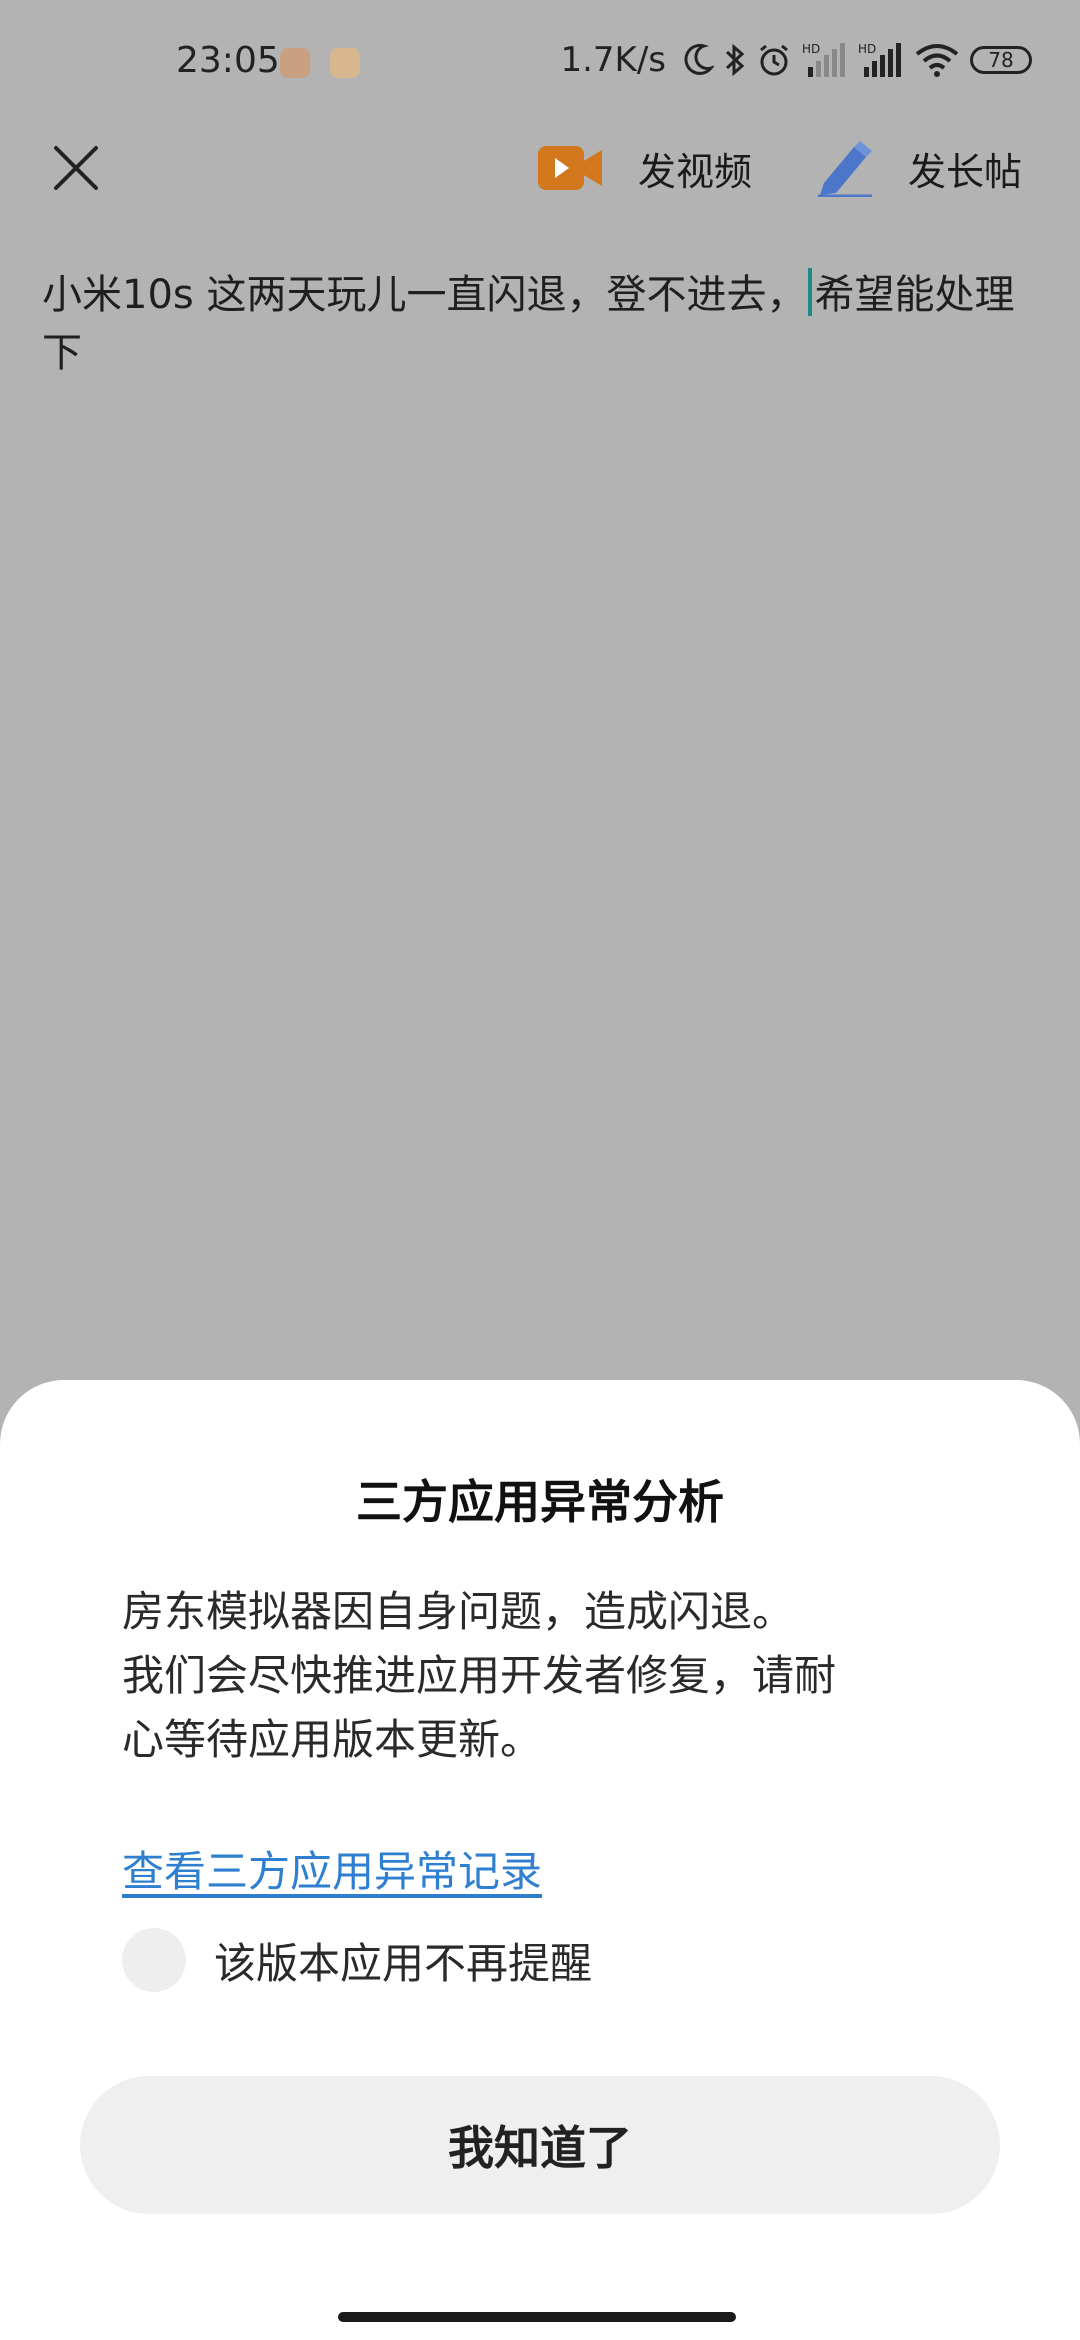 This screenshot has height=2340, width=1080. I want to click on confirm-button: 我知道了, so click(540, 2145).